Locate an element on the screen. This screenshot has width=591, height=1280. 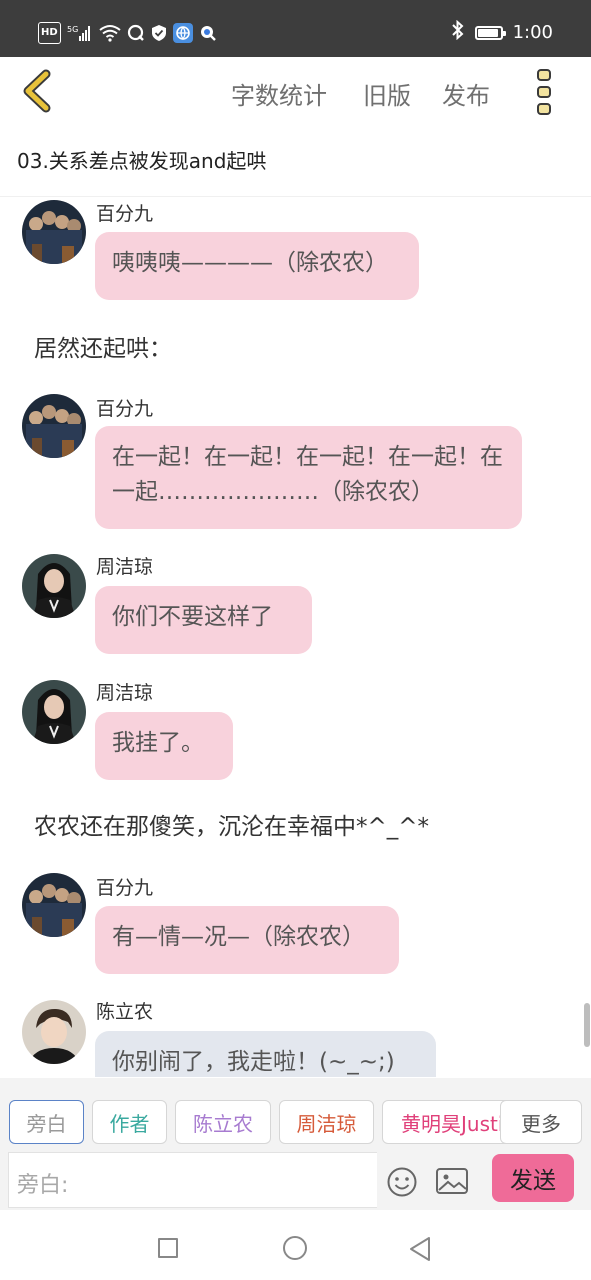
role-chip-narrator: 旁白 is located at coordinates (46, 1122).